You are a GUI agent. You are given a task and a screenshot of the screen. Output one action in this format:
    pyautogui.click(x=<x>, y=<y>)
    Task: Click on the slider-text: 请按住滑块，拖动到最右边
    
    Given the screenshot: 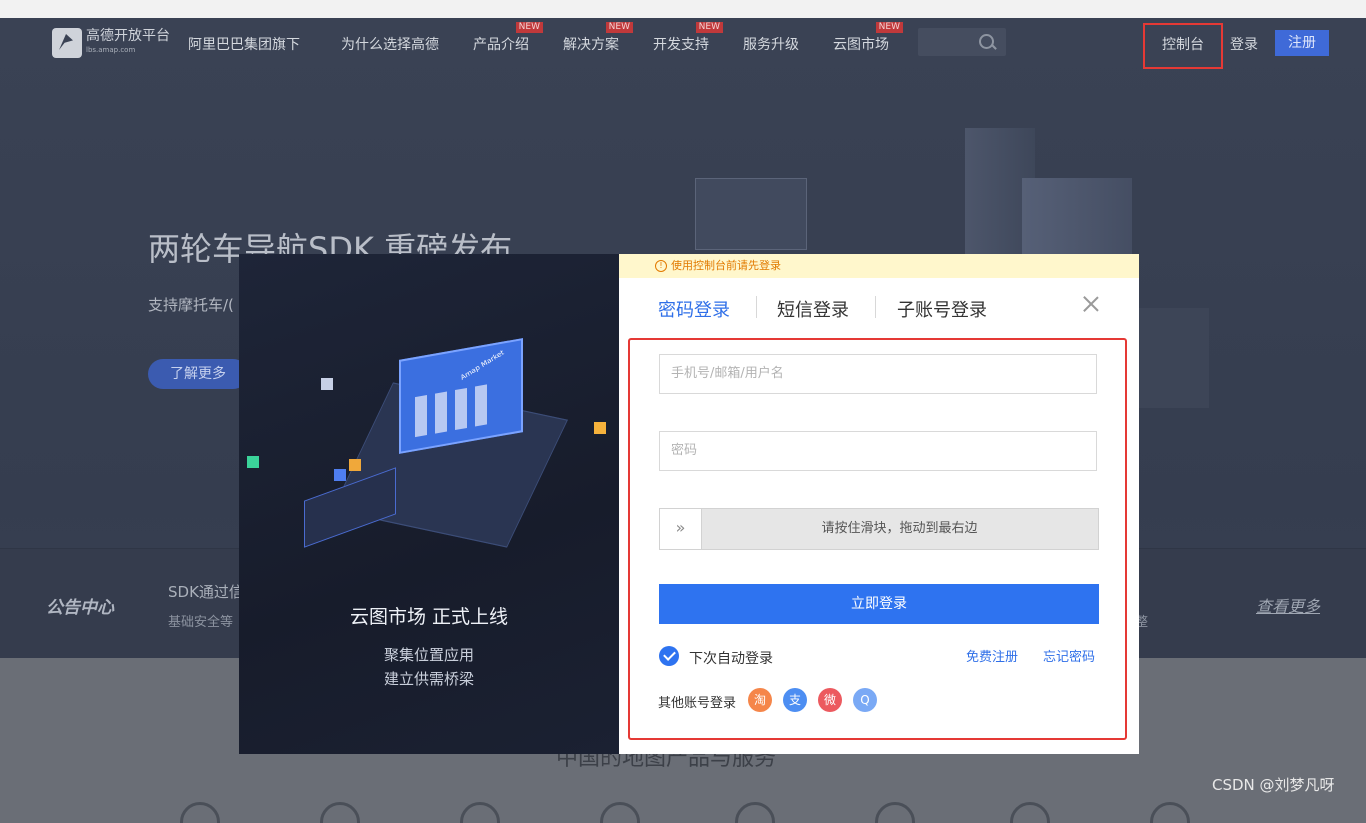 What is the action you would take?
    pyautogui.click(x=899, y=528)
    